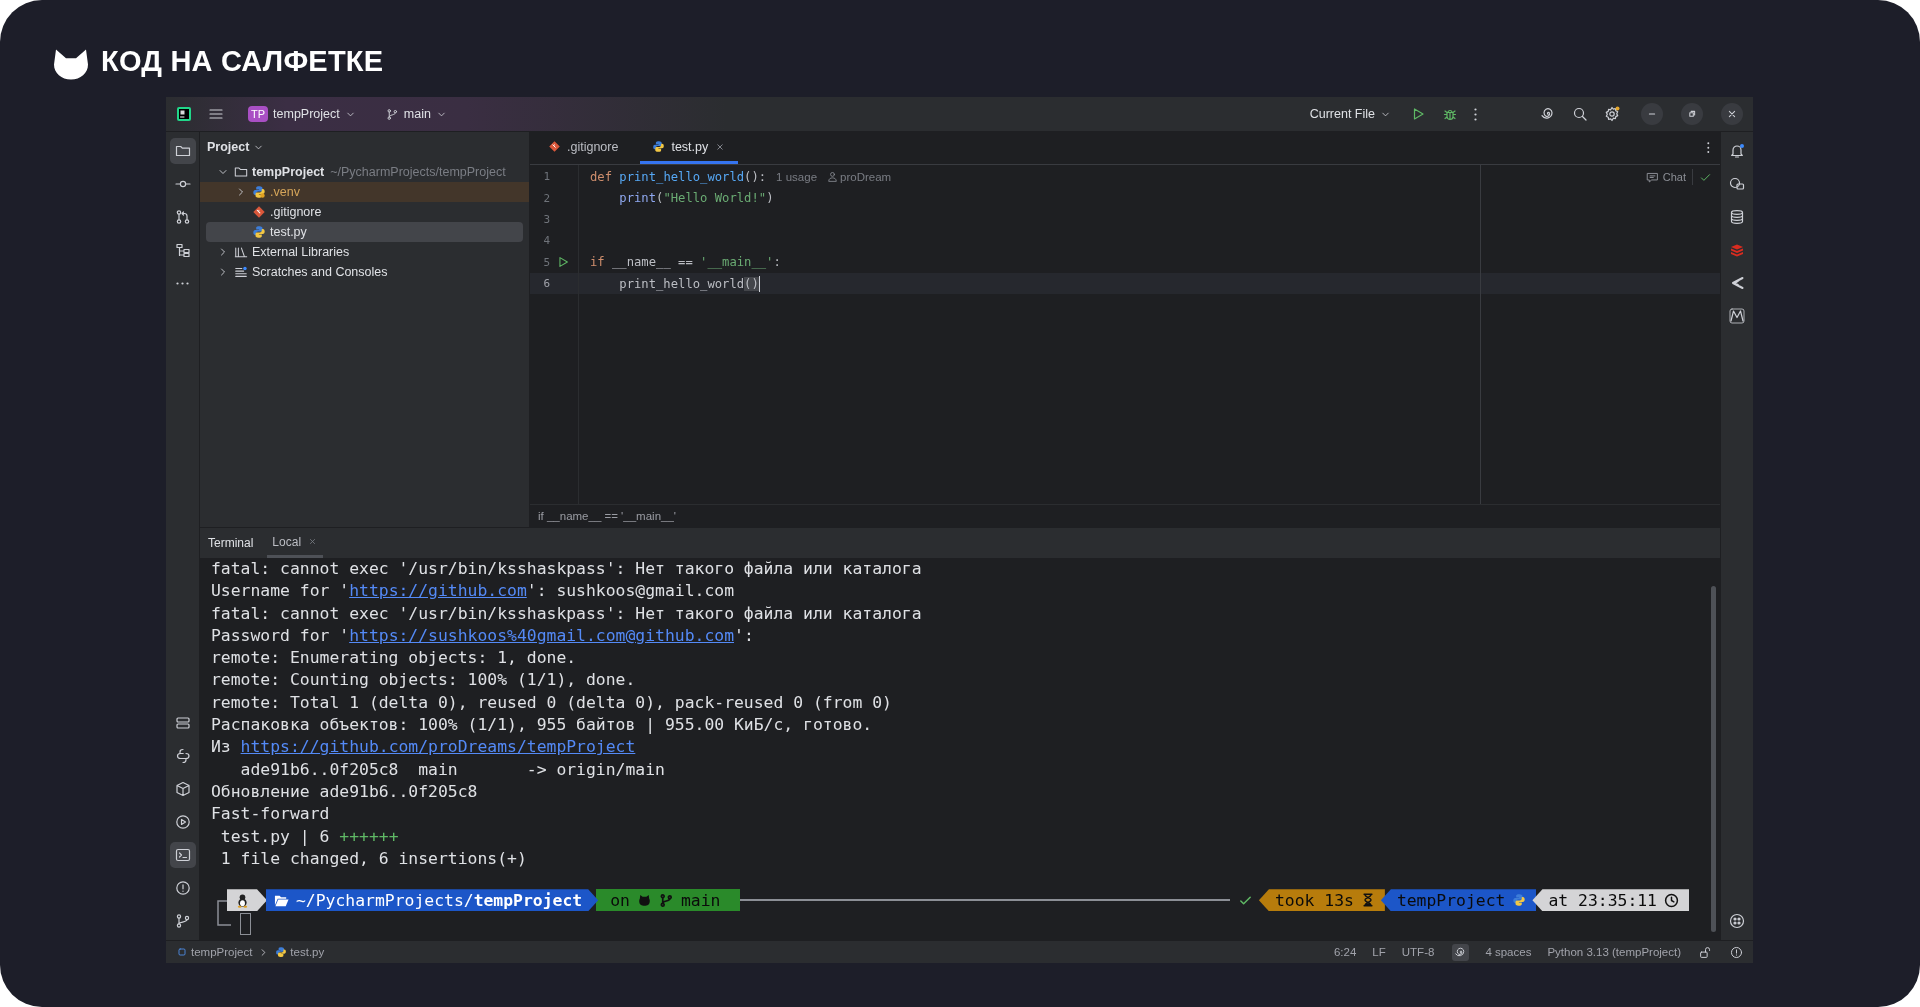  I want to click on line-number: 4, so click(546, 241).